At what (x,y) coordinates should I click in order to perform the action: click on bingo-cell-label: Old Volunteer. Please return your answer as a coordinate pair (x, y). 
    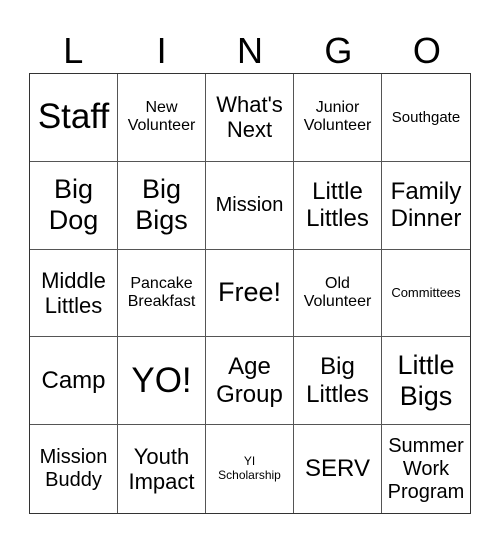
    Looking at the image, I should click on (337, 292).